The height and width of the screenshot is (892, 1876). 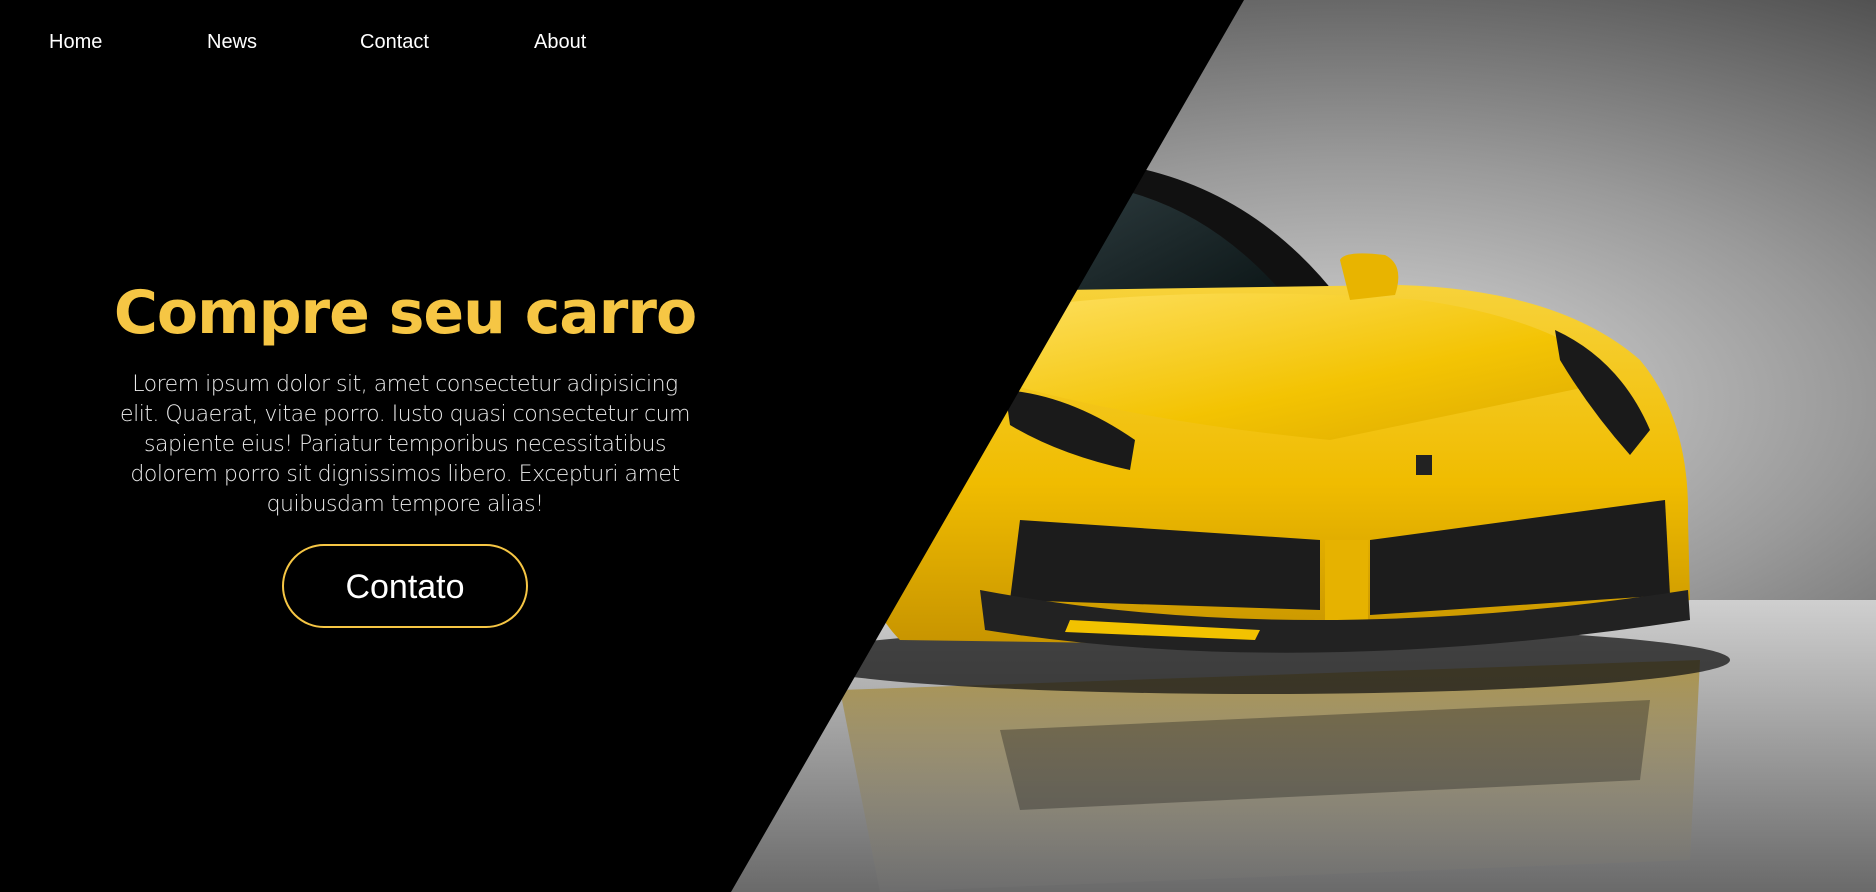 I want to click on nav-item-home: Home, so click(x=75, y=42).